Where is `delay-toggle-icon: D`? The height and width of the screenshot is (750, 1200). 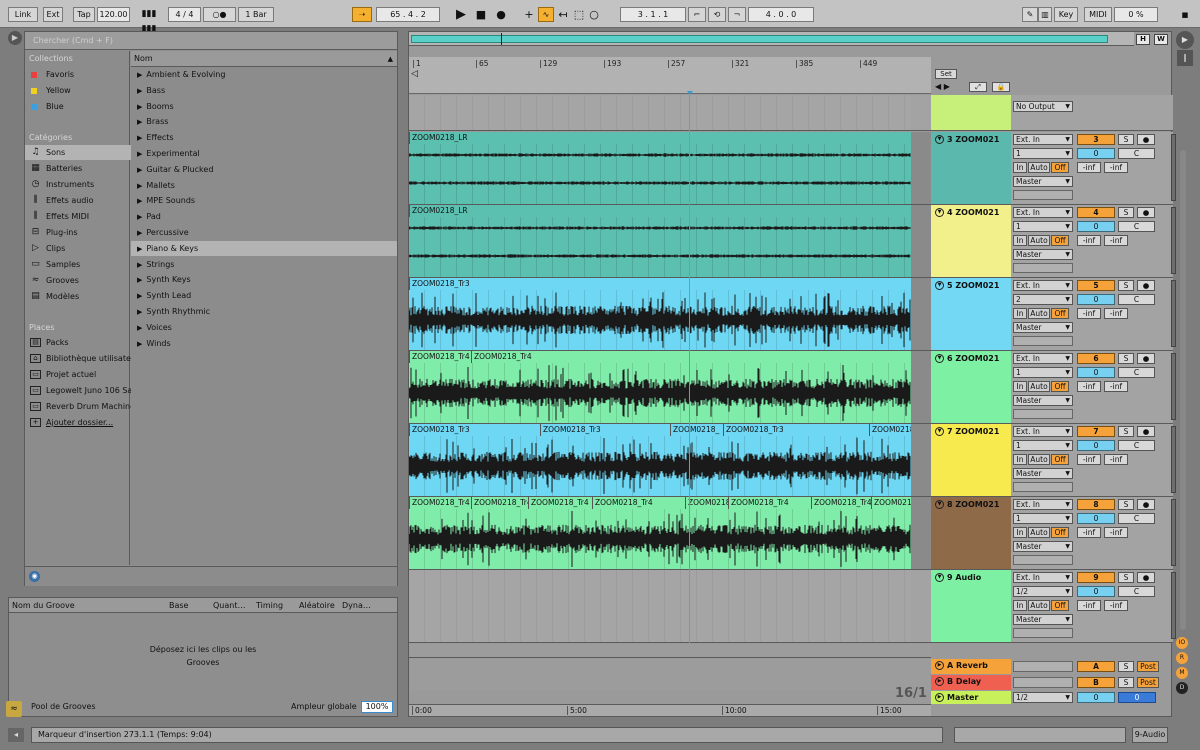
delay-toggle-icon: D is located at coordinates (1182, 688).